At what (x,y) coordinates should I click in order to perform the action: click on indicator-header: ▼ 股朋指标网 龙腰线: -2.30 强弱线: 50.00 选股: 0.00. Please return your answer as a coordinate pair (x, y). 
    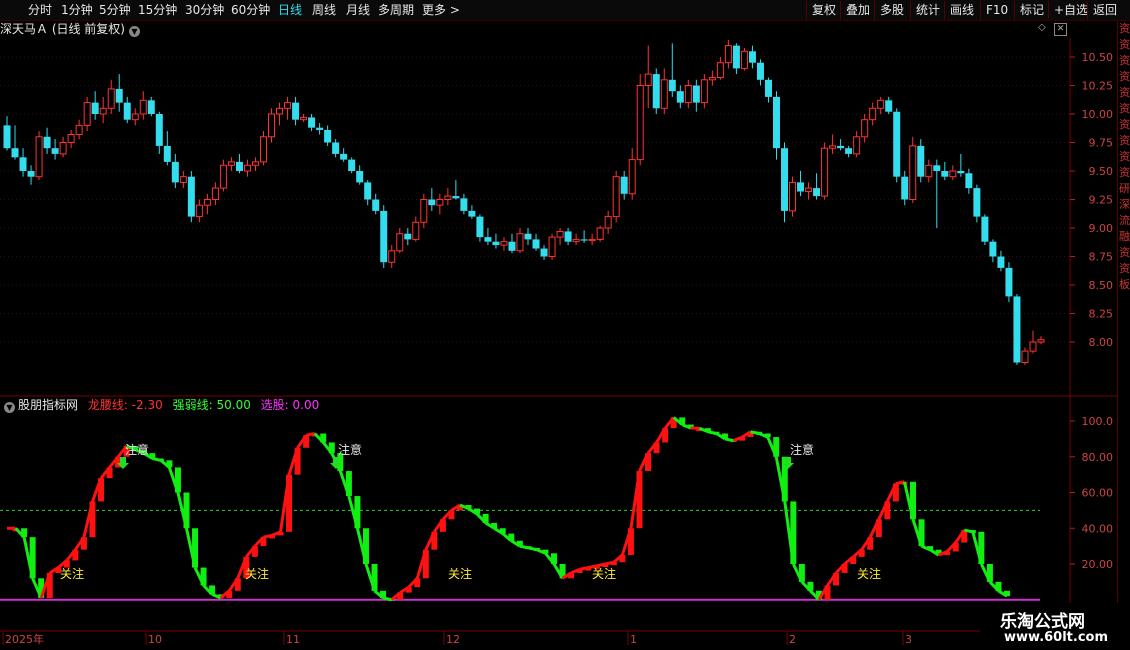
    Looking at the image, I should click on (159, 405).